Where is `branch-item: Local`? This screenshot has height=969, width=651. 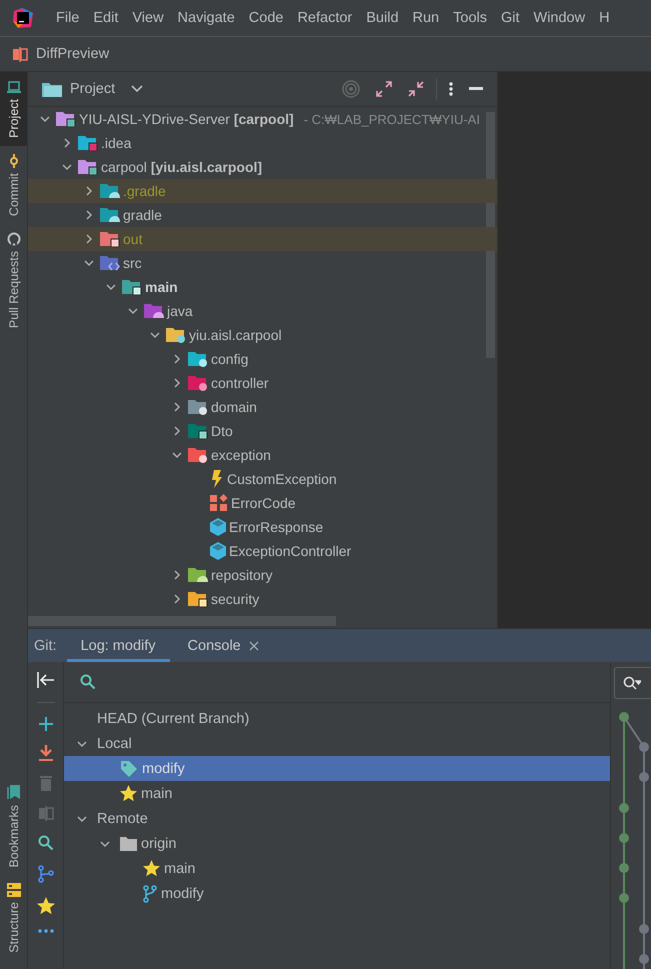 branch-item: Local is located at coordinates (337, 743).